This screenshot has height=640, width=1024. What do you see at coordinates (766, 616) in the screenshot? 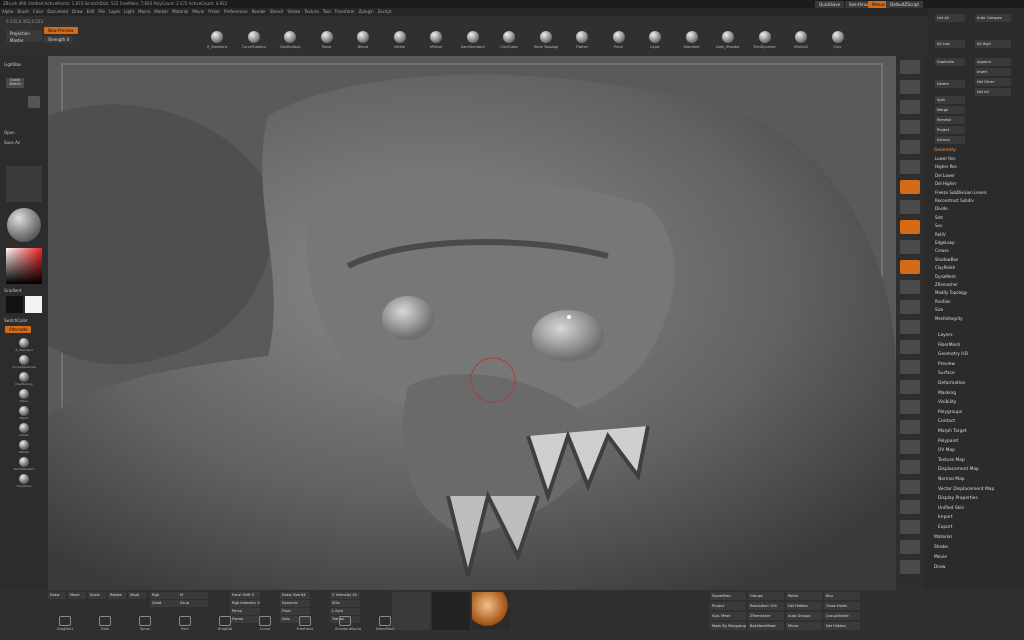
I see `bottom-right-btn-9: ZRemesher` at bounding box center [766, 616].